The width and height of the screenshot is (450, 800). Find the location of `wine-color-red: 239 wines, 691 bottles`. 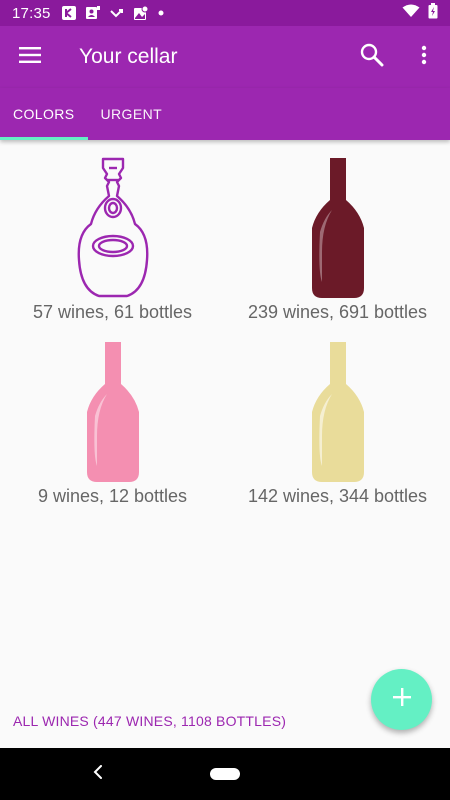

wine-color-red: 239 wines, 691 bottles is located at coordinates (337, 239).